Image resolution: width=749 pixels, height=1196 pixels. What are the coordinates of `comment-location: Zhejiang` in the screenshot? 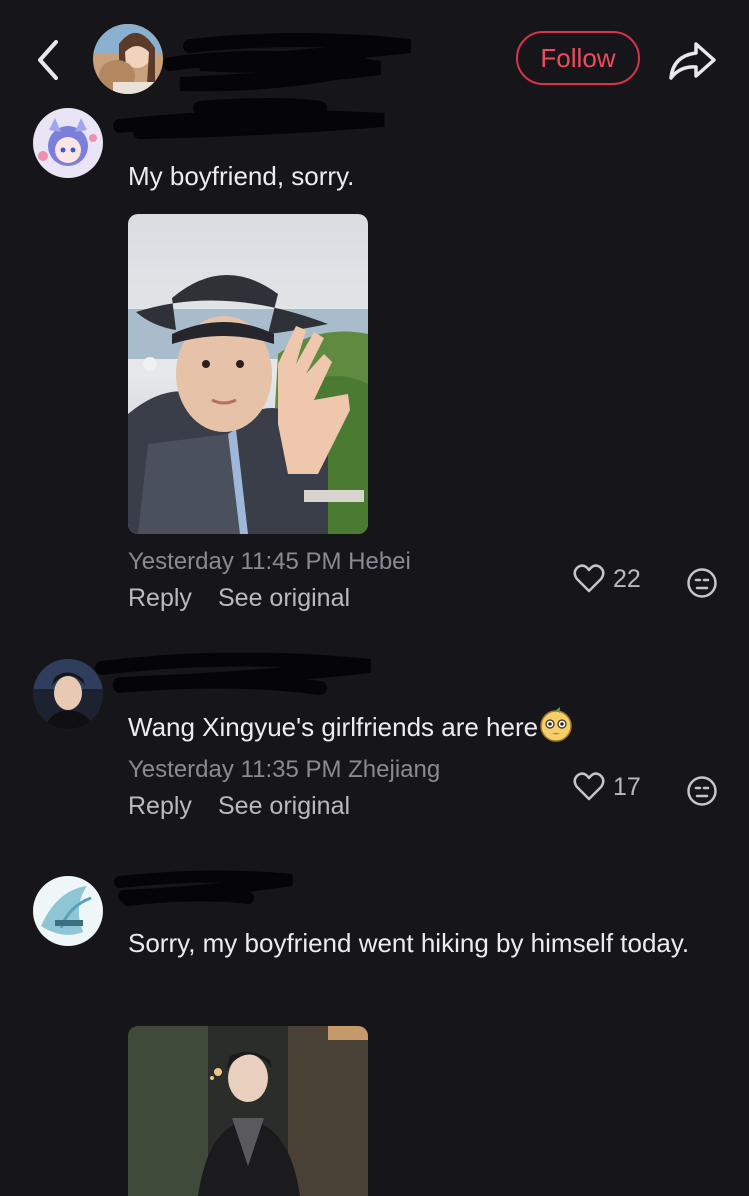 It's located at (394, 769).